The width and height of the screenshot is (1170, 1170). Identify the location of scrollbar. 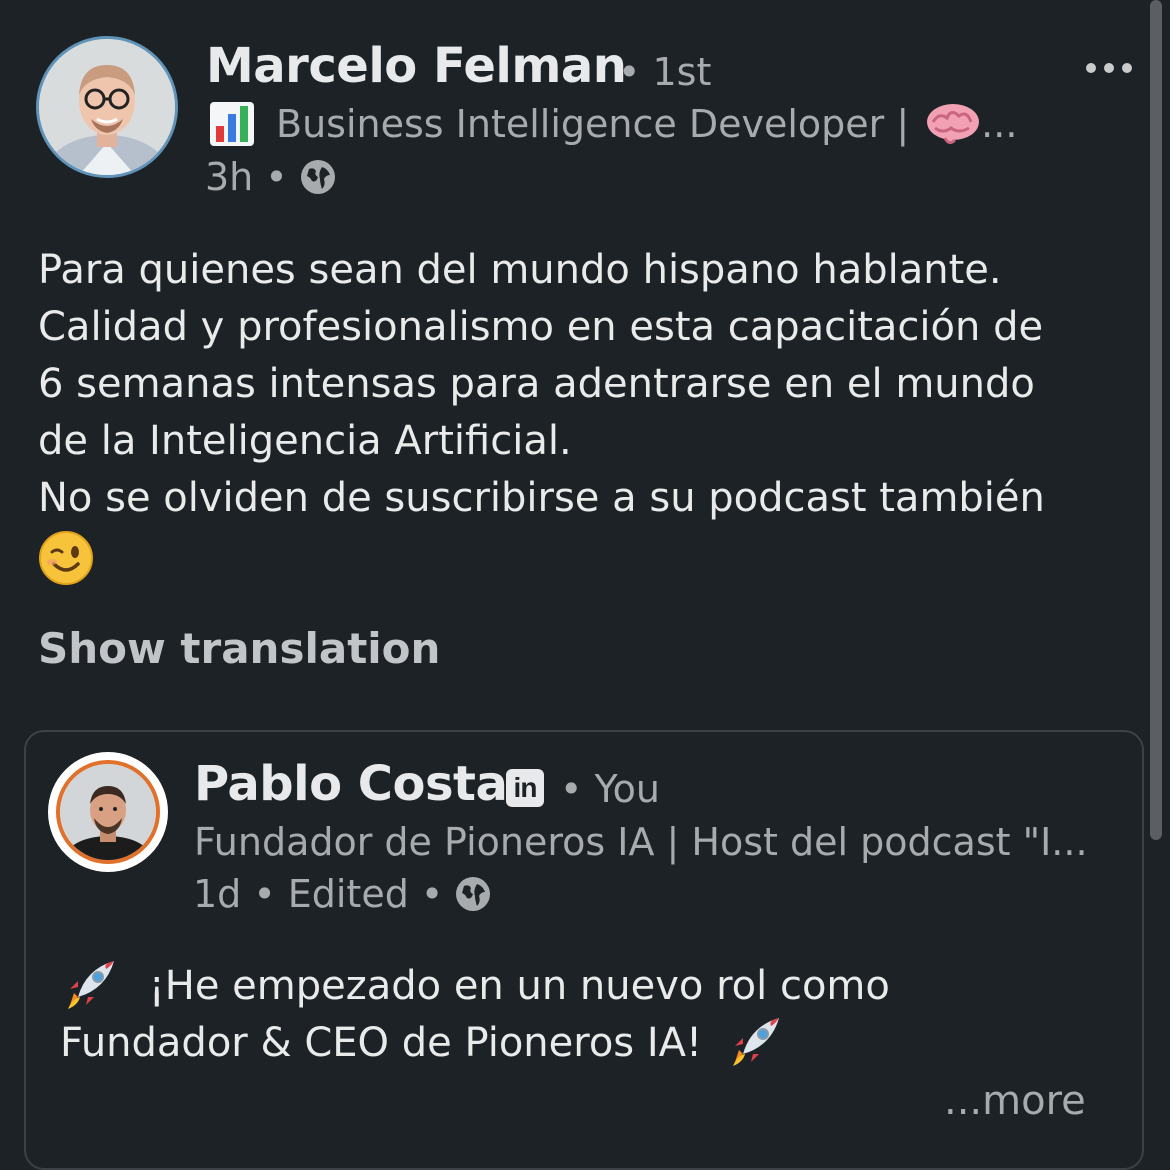
(1156, 420).